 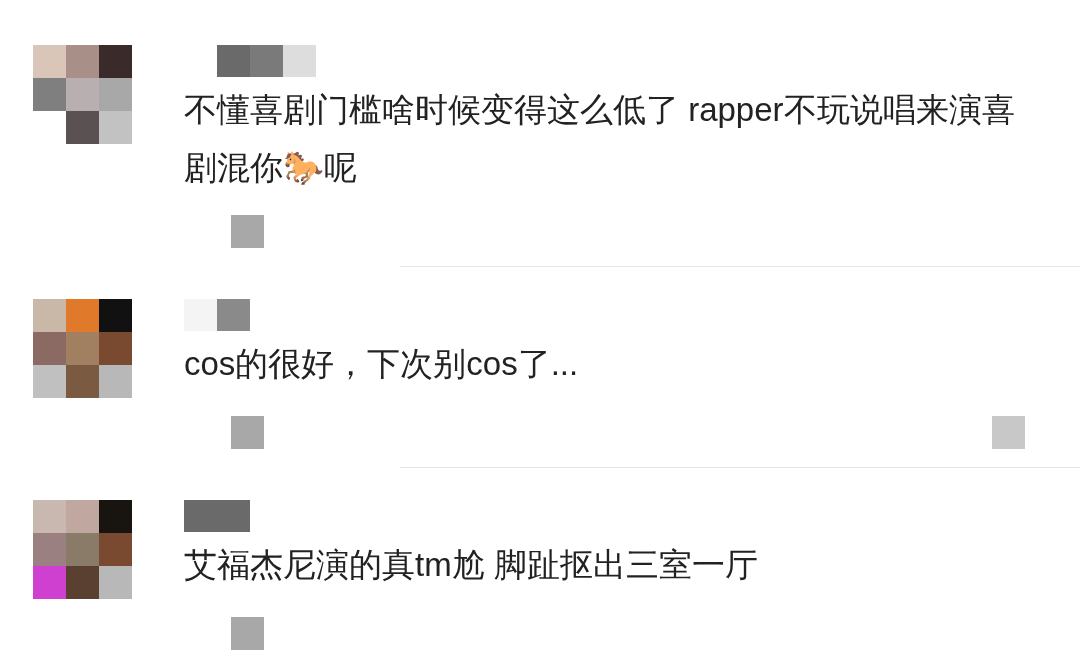 I want to click on comment-text: 艾福杰尼演的真tm尬 脚趾抠出三室一厅, so click(x=471, y=565).